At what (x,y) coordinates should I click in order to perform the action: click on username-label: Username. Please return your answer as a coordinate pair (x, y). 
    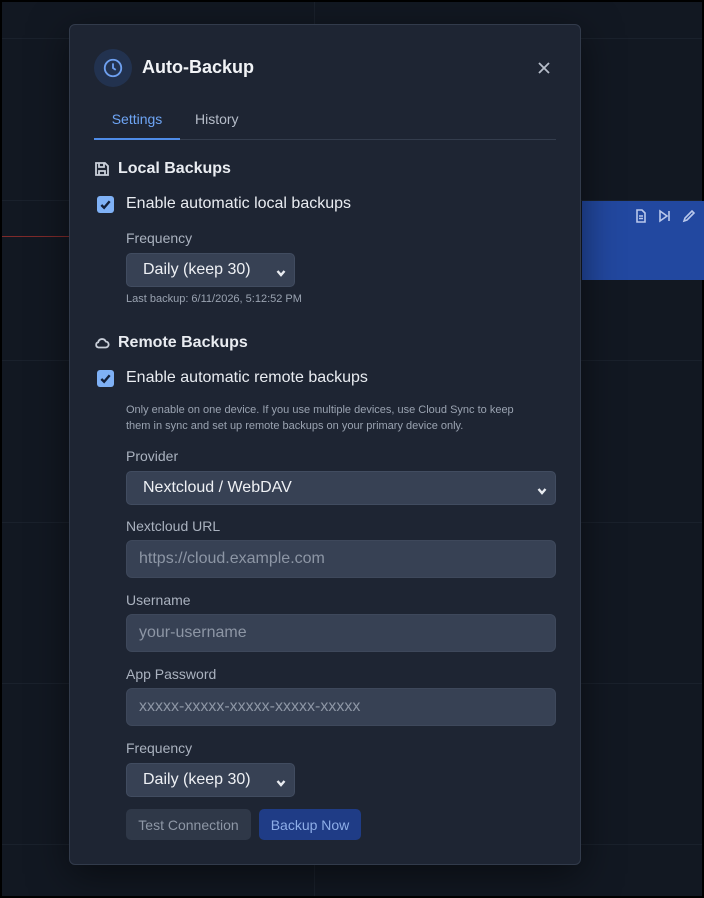
    Looking at the image, I should click on (158, 600).